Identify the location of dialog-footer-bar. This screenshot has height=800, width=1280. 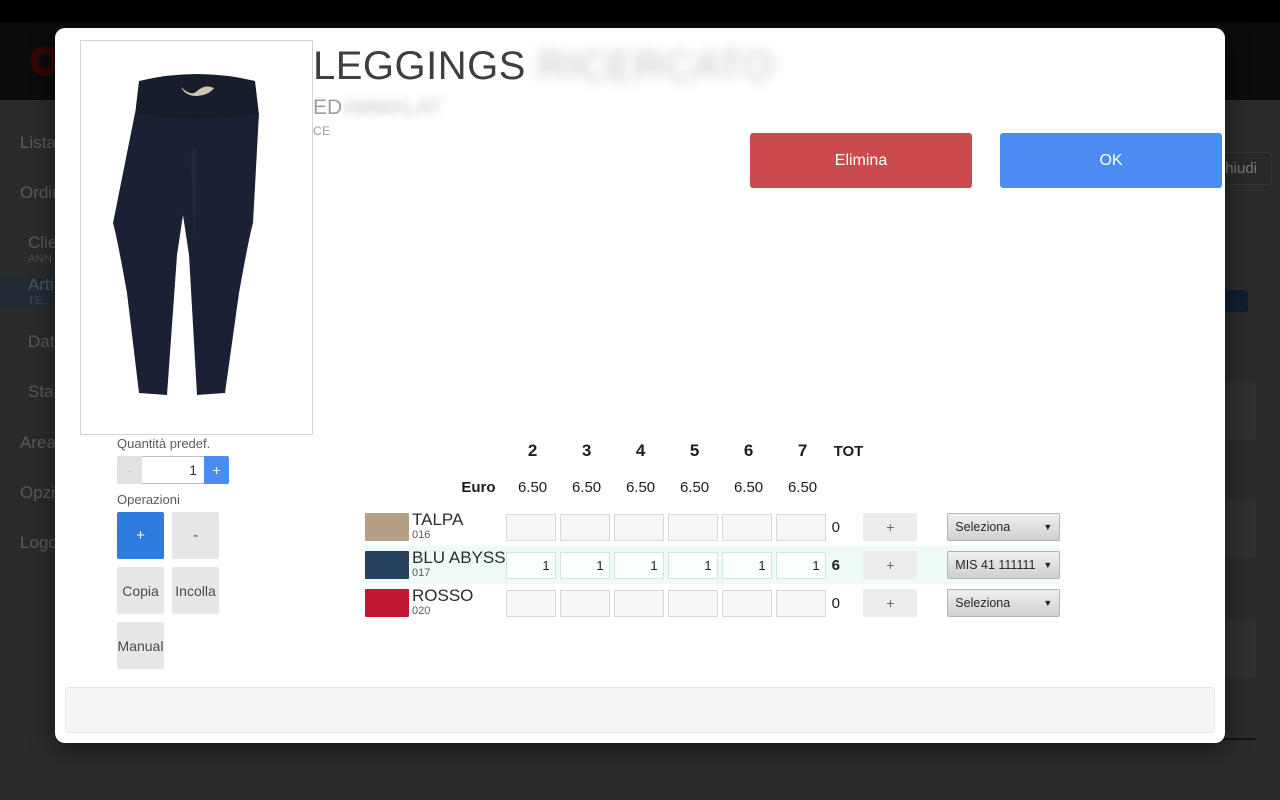
(640, 710).